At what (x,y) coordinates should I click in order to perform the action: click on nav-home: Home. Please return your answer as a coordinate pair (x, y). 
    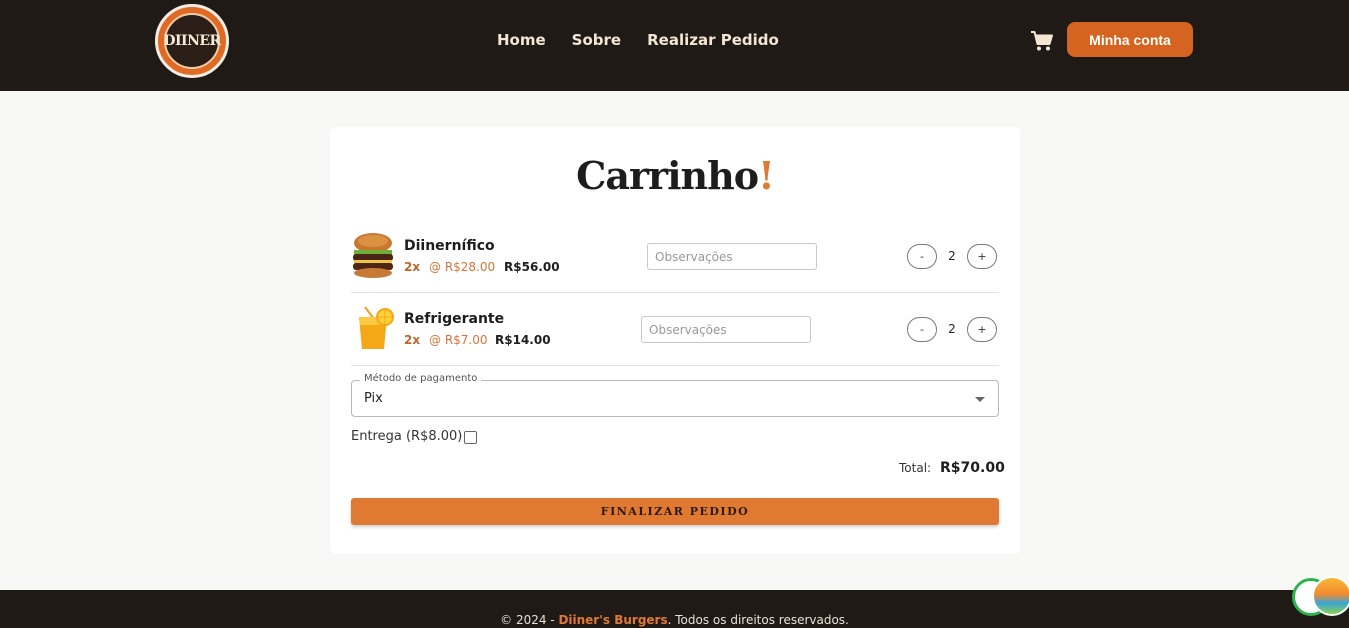
    Looking at the image, I should click on (521, 40).